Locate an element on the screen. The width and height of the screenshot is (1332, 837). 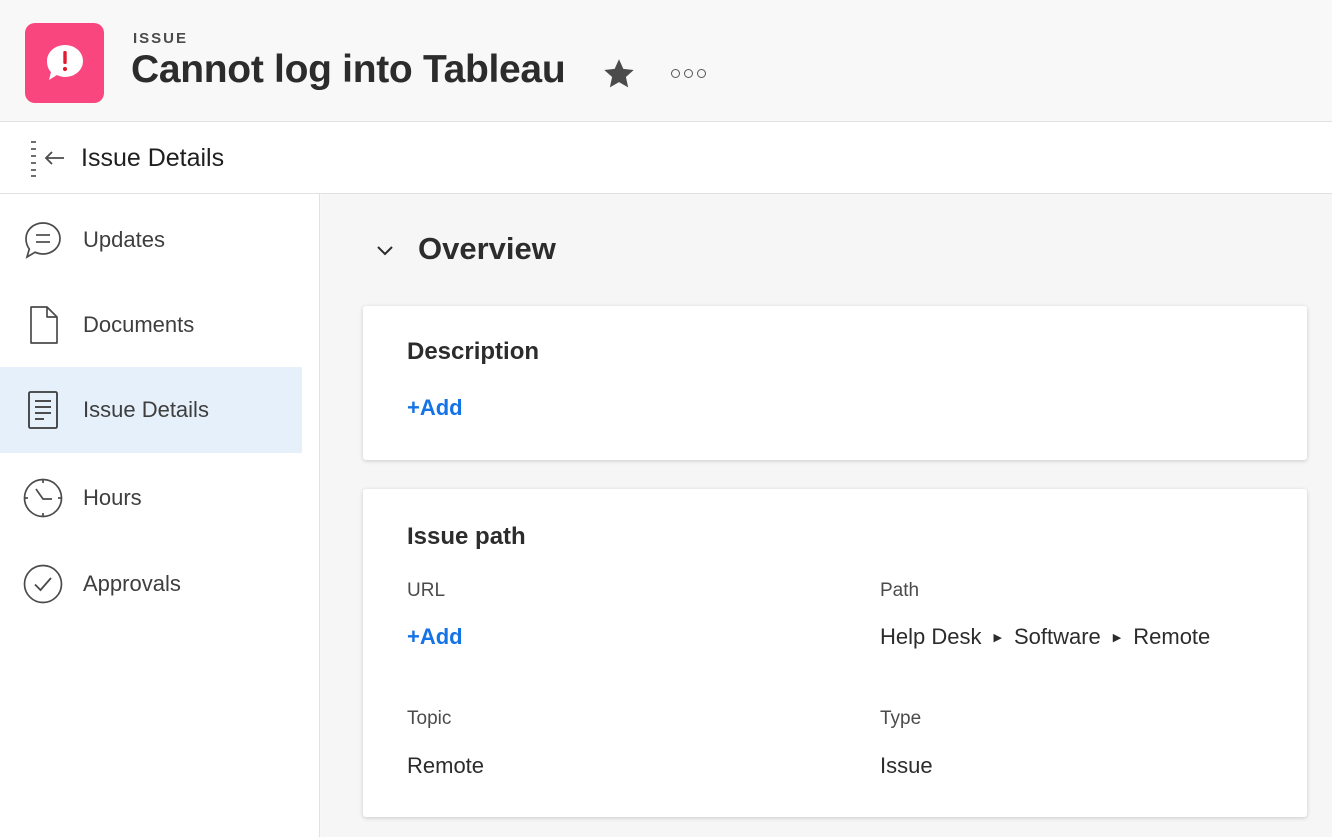
sidebar-item-label: Issue Details is located at coordinates (146, 409).